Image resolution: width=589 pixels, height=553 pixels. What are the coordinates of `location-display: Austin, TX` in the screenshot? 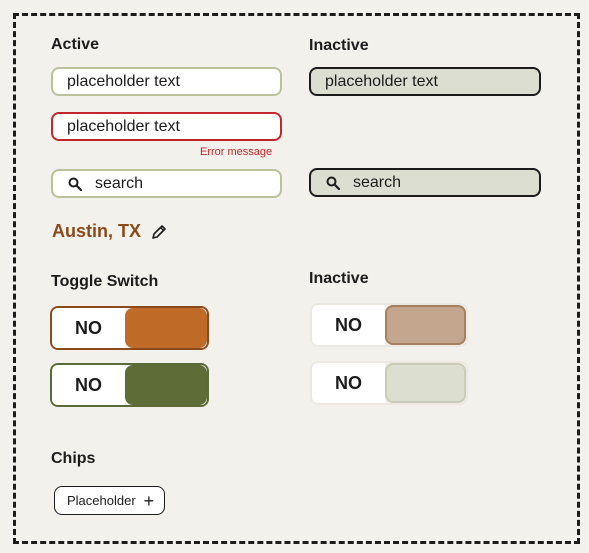 It's located at (109, 231).